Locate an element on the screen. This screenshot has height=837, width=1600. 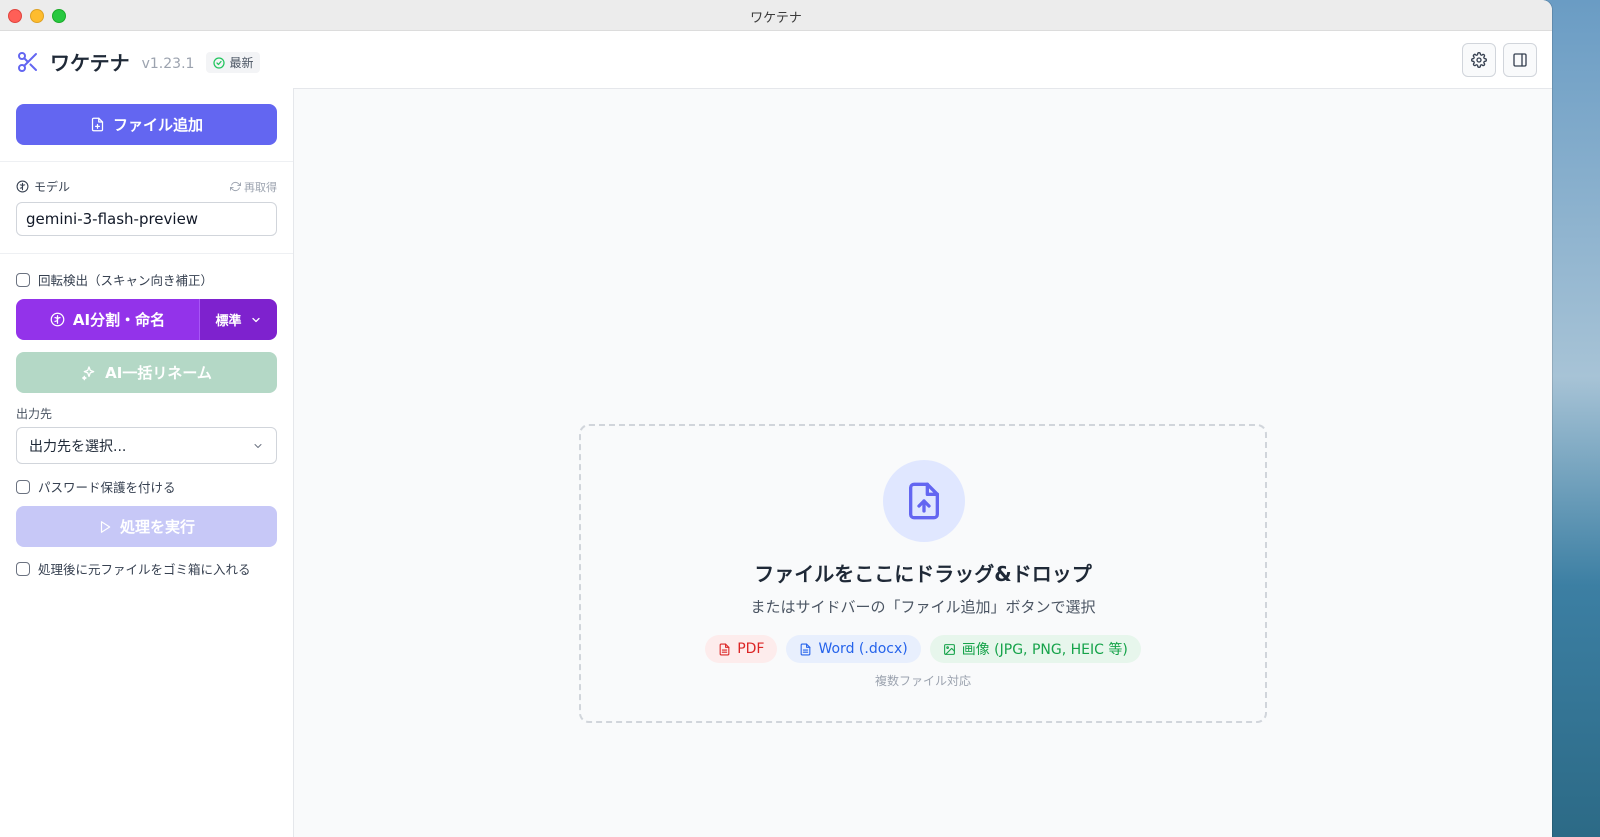
app-name: ワケテナ is located at coordinates (90, 63).